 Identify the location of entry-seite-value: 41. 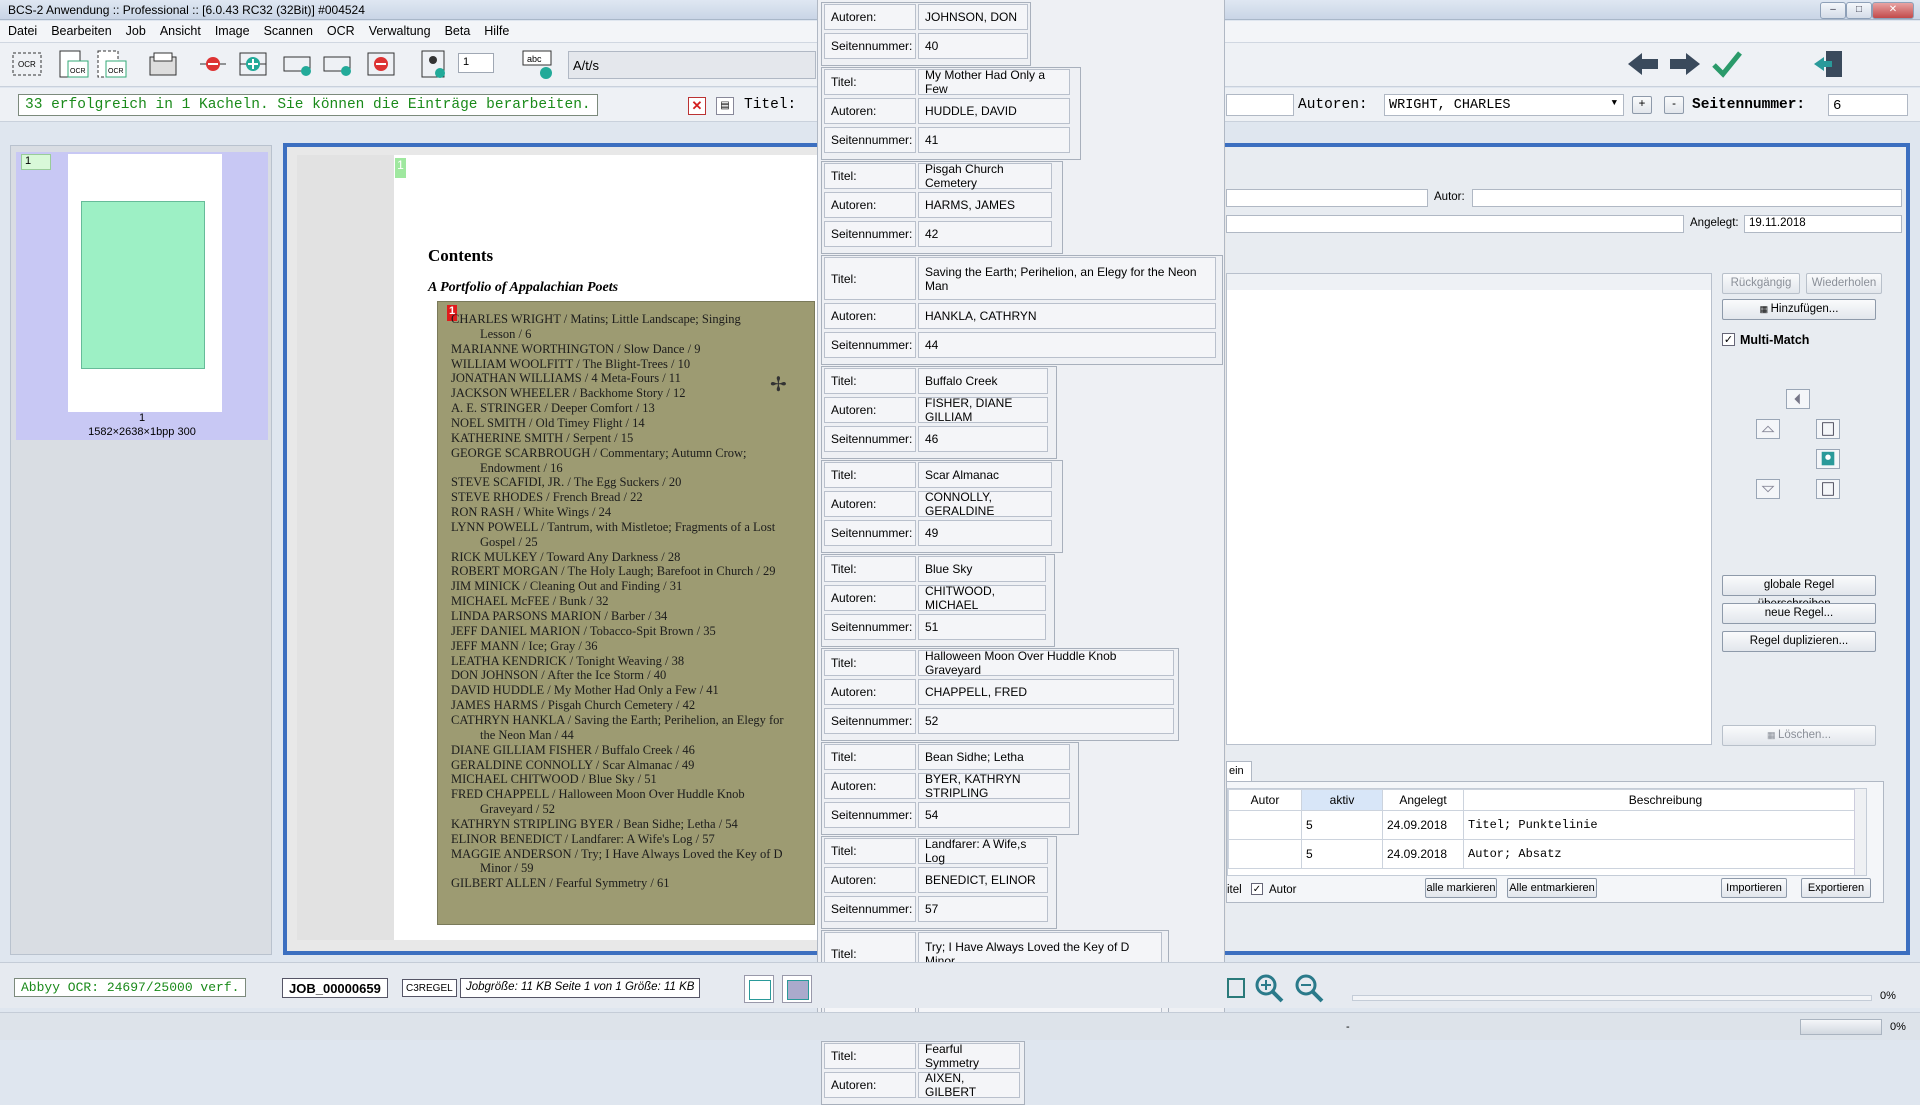
(994, 140).